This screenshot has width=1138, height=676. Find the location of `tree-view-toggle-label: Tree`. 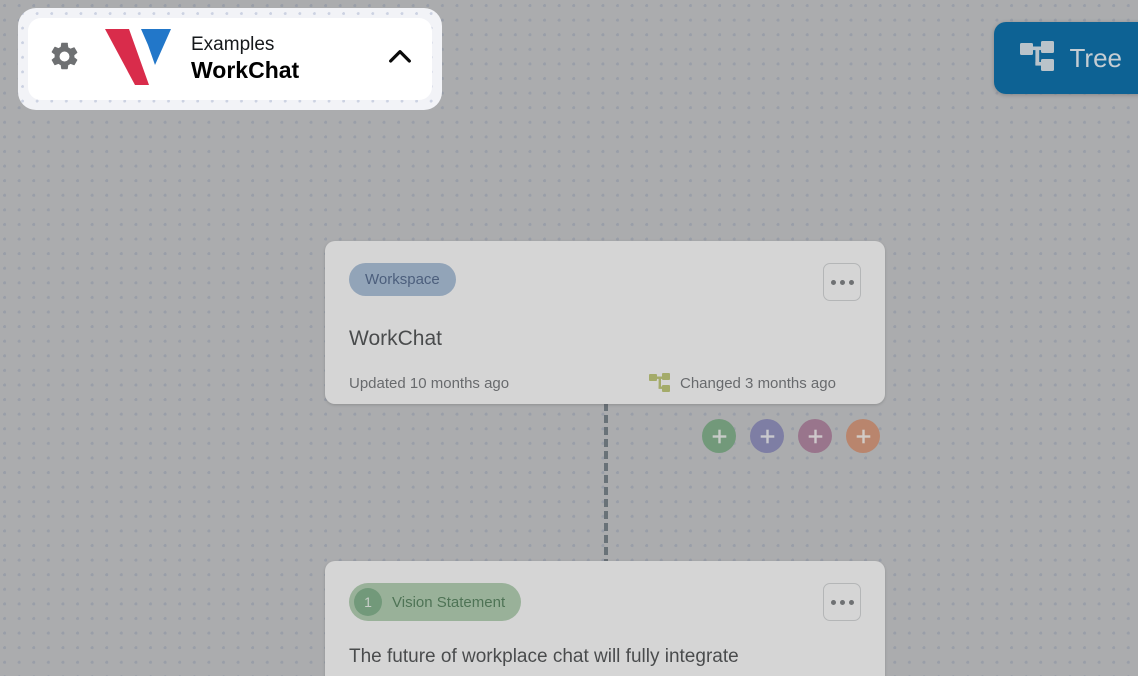

tree-view-toggle-label: Tree is located at coordinates (1096, 58).